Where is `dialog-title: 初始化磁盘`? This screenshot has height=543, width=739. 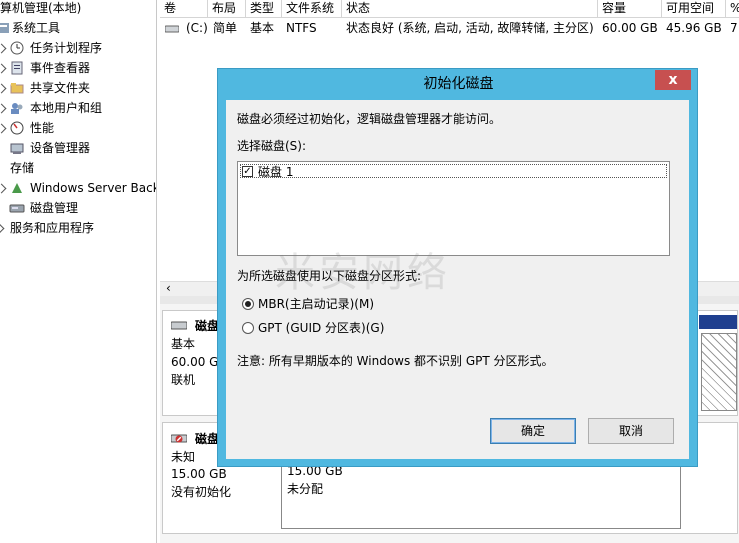
dialog-title: 初始化磁盘 is located at coordinates (458, 84).